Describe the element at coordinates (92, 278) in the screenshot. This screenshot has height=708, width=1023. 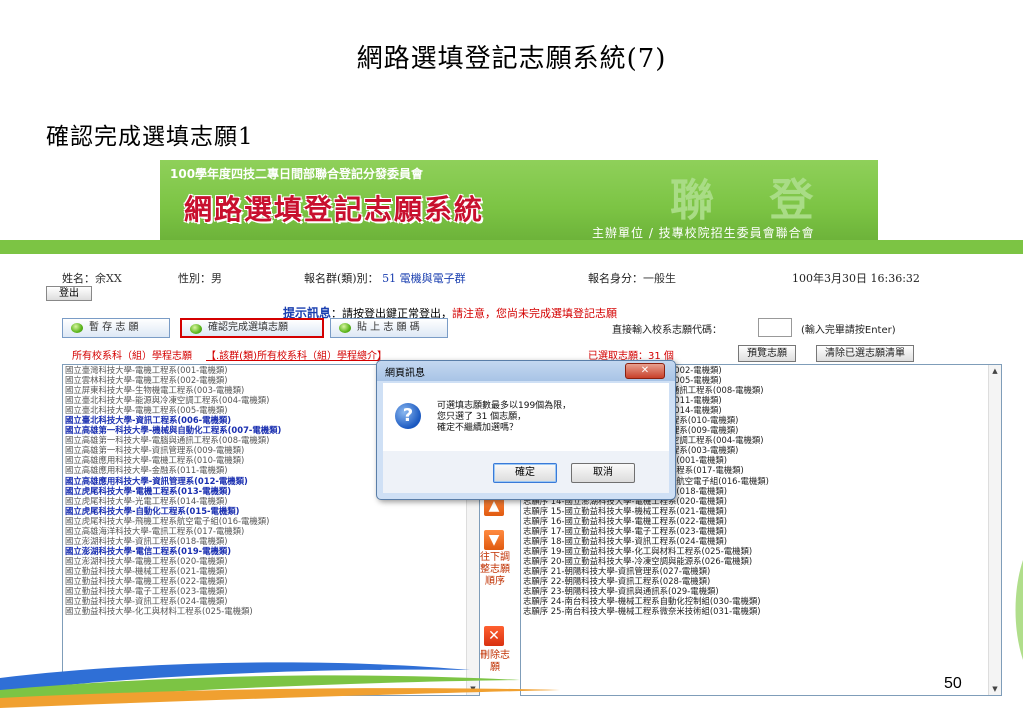
I see `user-name: 姓名：余XX` at that location.